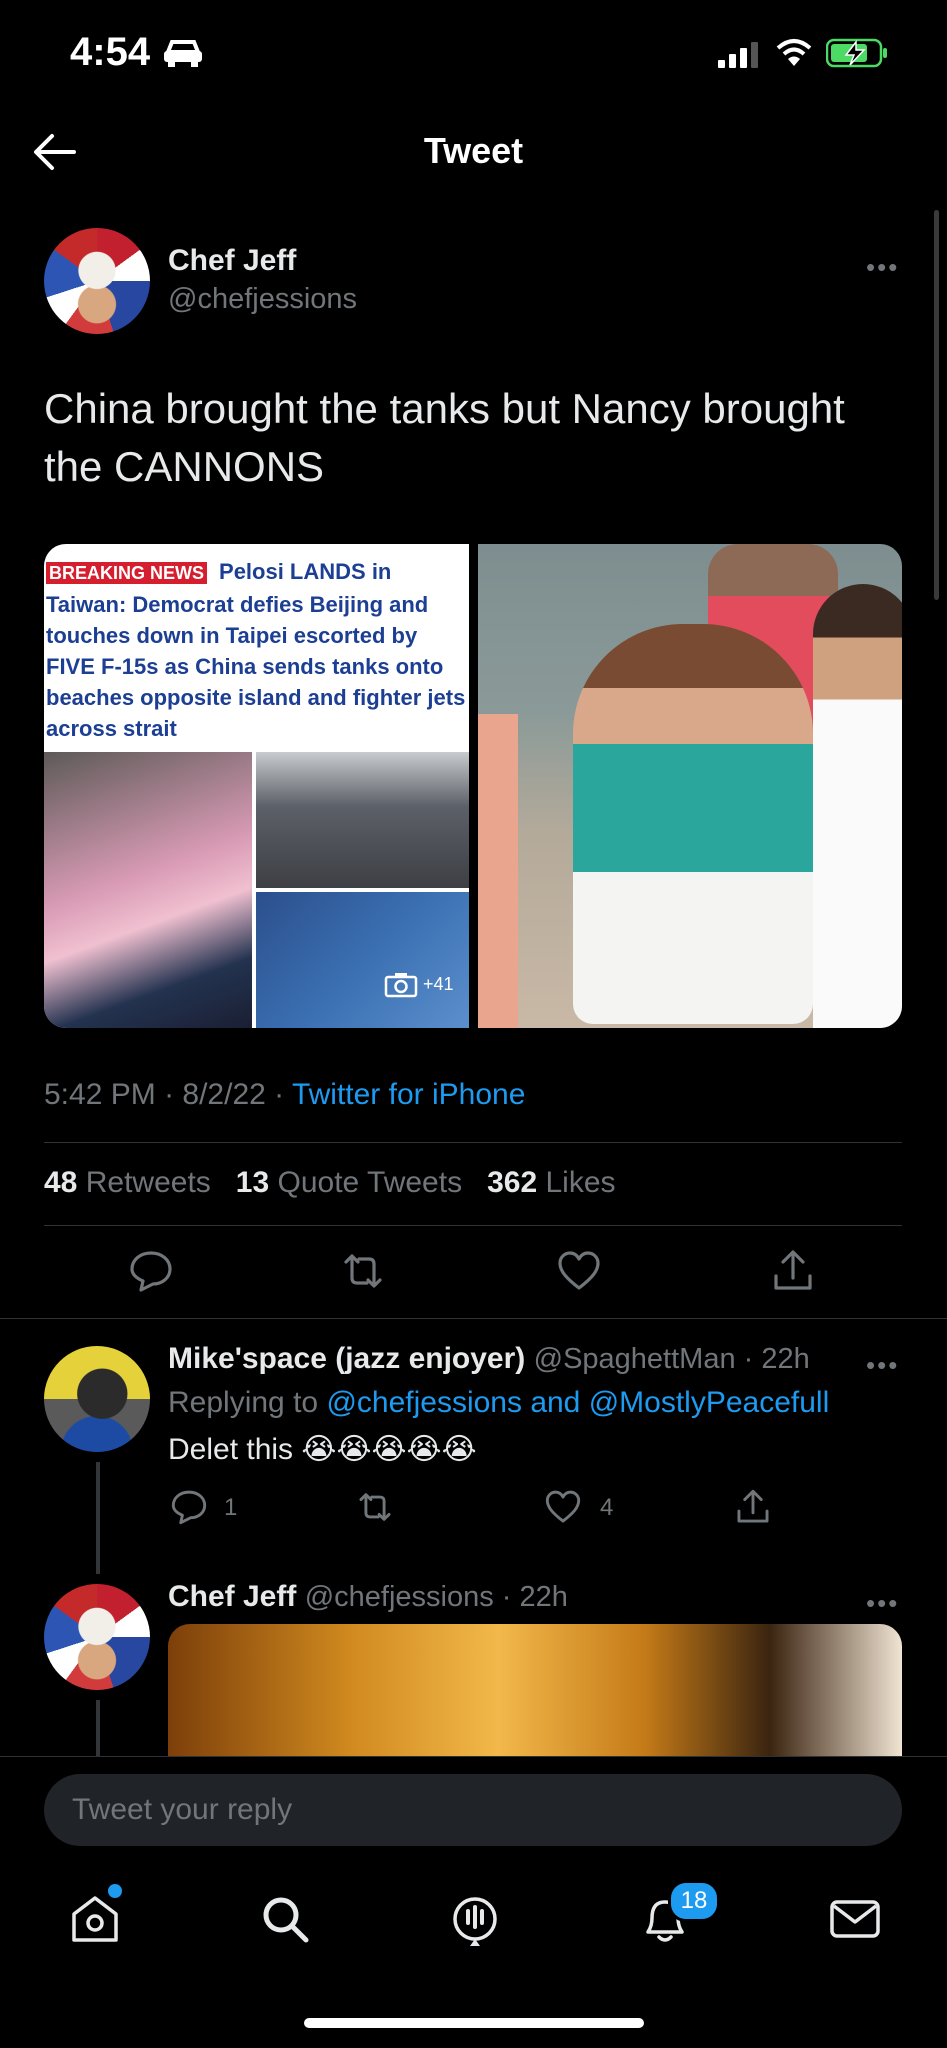 The height and width of the screenshot is (2048, 947). I want to click on quotes-count: 13, so click(252, 1182).